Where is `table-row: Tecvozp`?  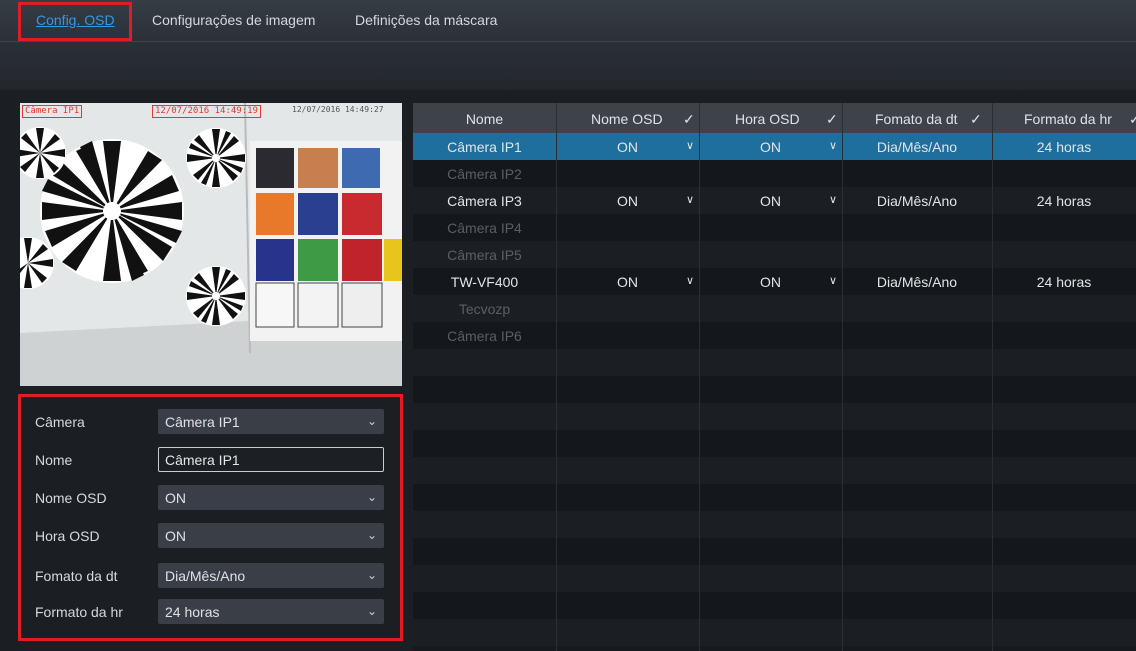
table-row: Tecvozp is located at coordinates (774, 308).